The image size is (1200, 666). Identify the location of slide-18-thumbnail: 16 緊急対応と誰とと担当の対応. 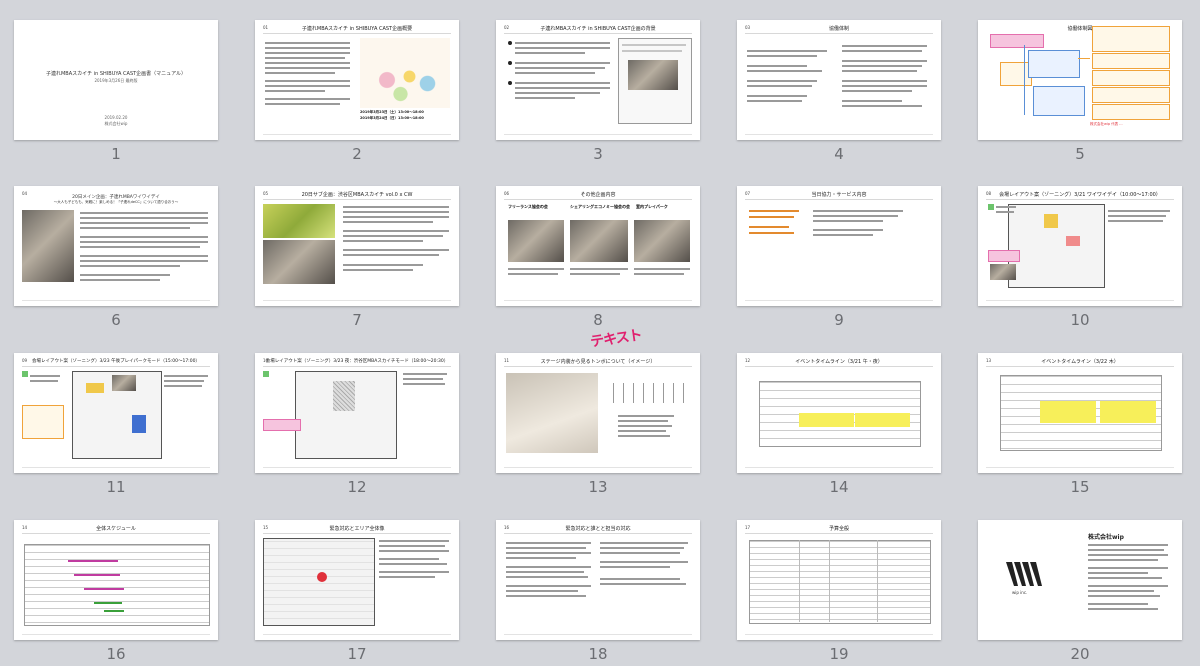
(598, 580).